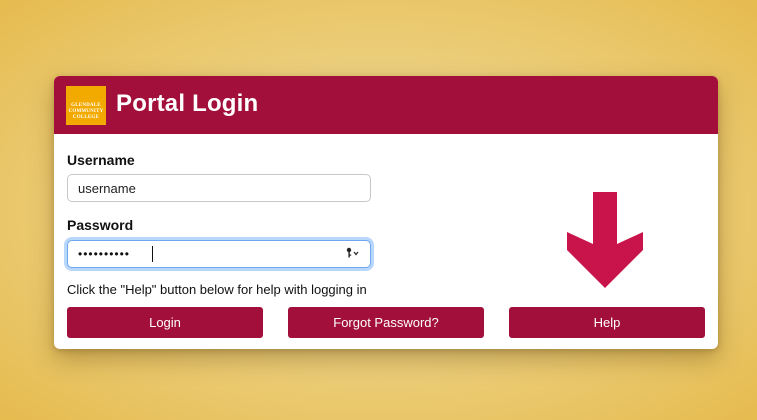  What do you see at coordinates (386, 105) in the screenshot?
I see `card-header: GLENDALE COMMUNITY COLLEGE Portal Login` at bounding box center [386, 105].